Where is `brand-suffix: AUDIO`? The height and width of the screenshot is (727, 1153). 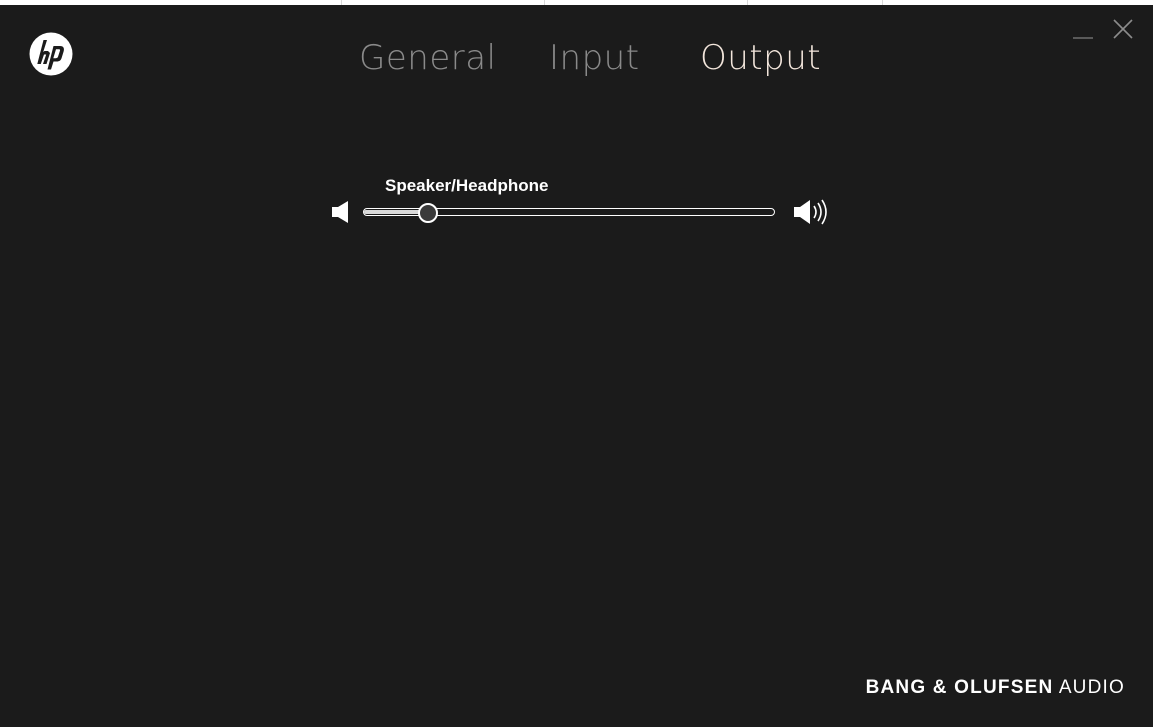 brand-suffix: AUDIO is located at coordinates (1091, 687).